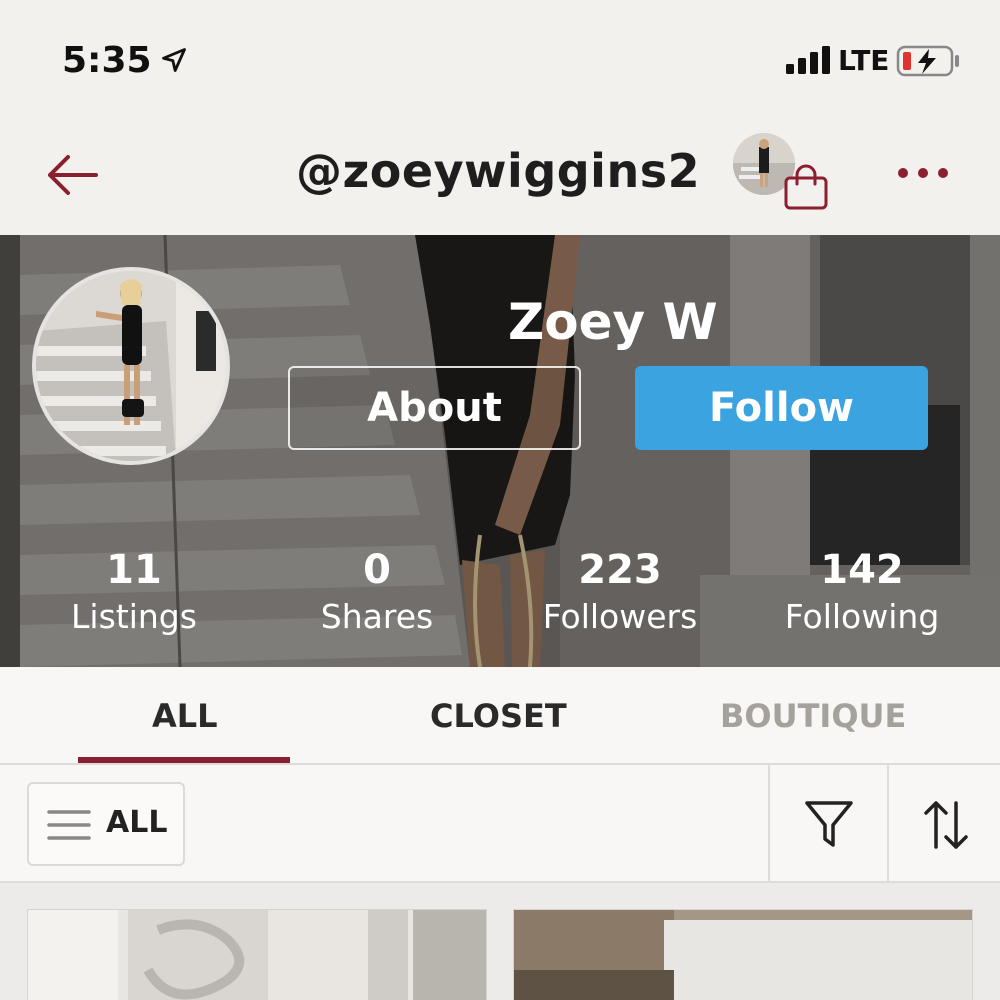 This screenshot has height=1000, width=1000. What do you see at coordinates (131, 366) in the screenshot?
I see `profile-avatar` at bounding box center [131, 366].